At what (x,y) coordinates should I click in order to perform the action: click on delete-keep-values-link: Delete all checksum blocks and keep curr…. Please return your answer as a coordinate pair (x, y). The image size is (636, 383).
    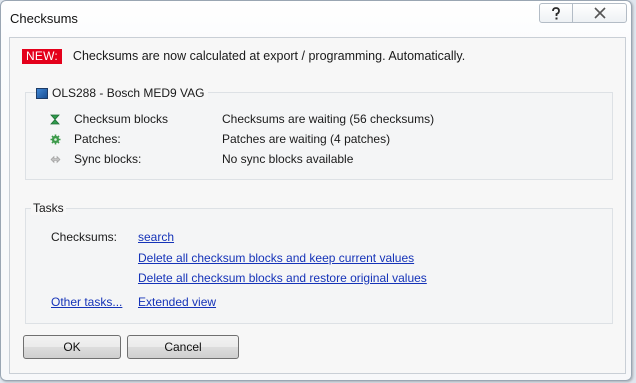
    Looking at the image, I should click on (276, 258).